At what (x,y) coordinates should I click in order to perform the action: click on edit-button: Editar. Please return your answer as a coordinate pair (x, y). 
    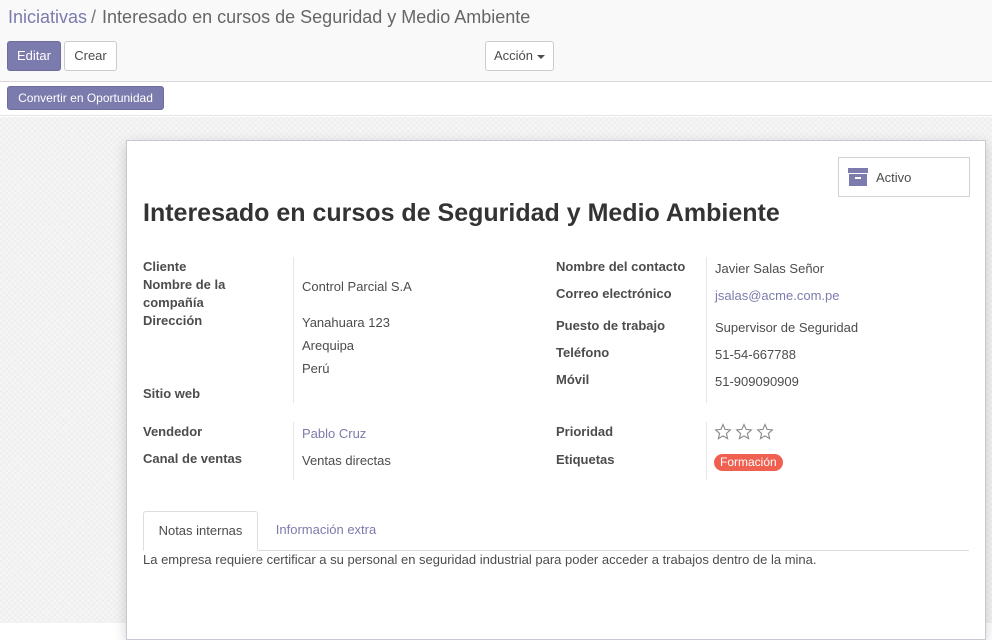
    Looking at the image, I should click on (34, 56).